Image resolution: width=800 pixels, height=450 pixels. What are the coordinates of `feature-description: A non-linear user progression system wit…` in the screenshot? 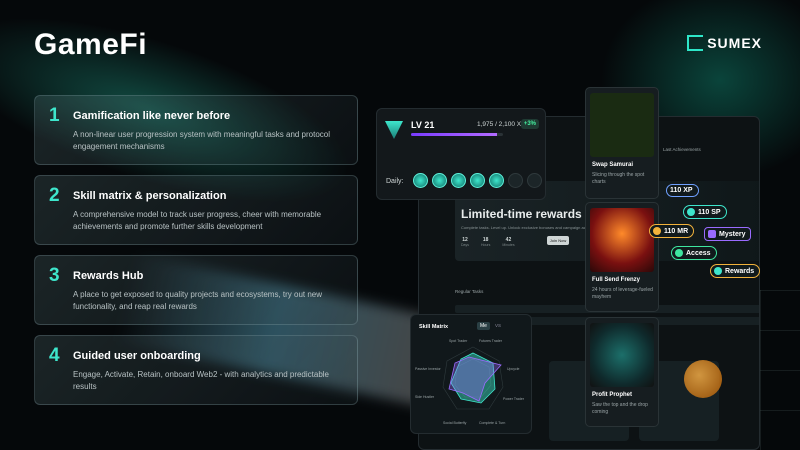 It's located at (202, 140).